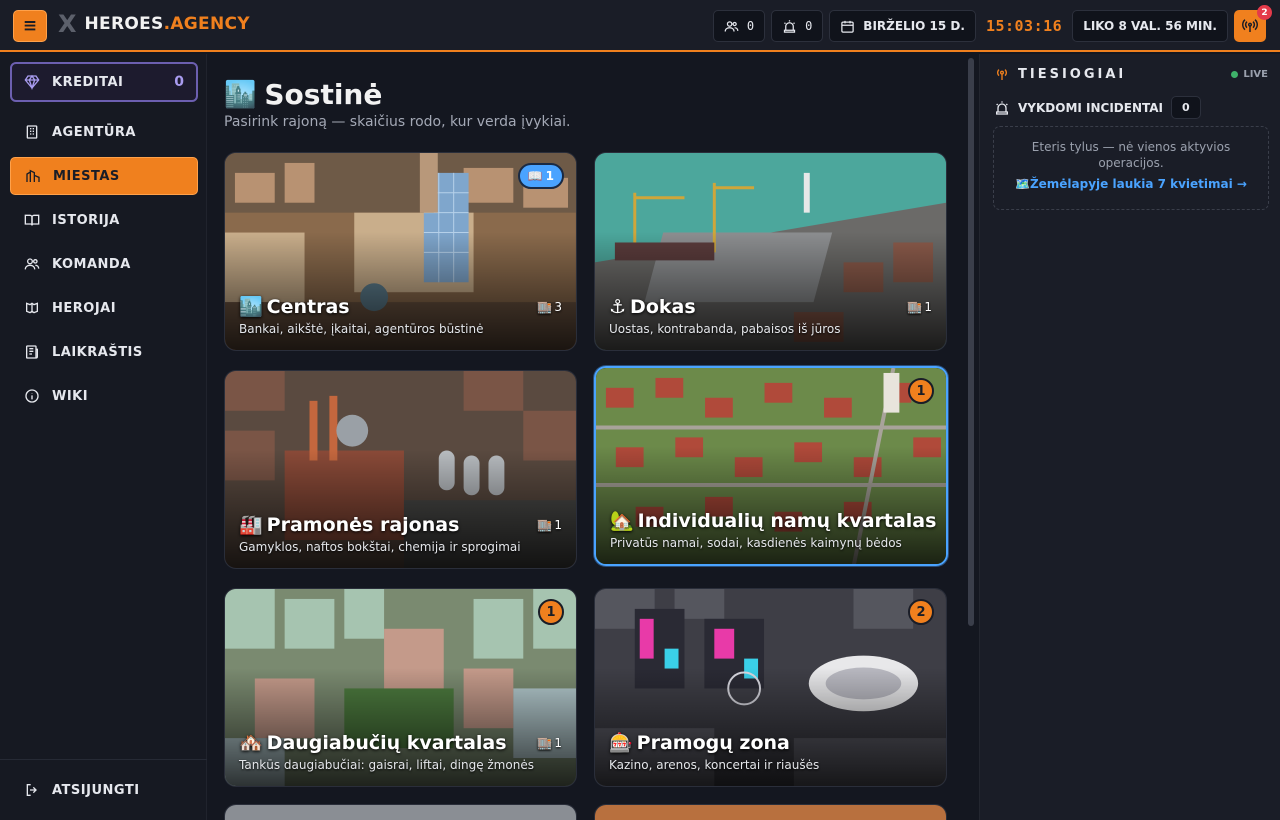 This screenshot has height=820, width=1280. I want to click on credits-value: 0, so click(179, 82).